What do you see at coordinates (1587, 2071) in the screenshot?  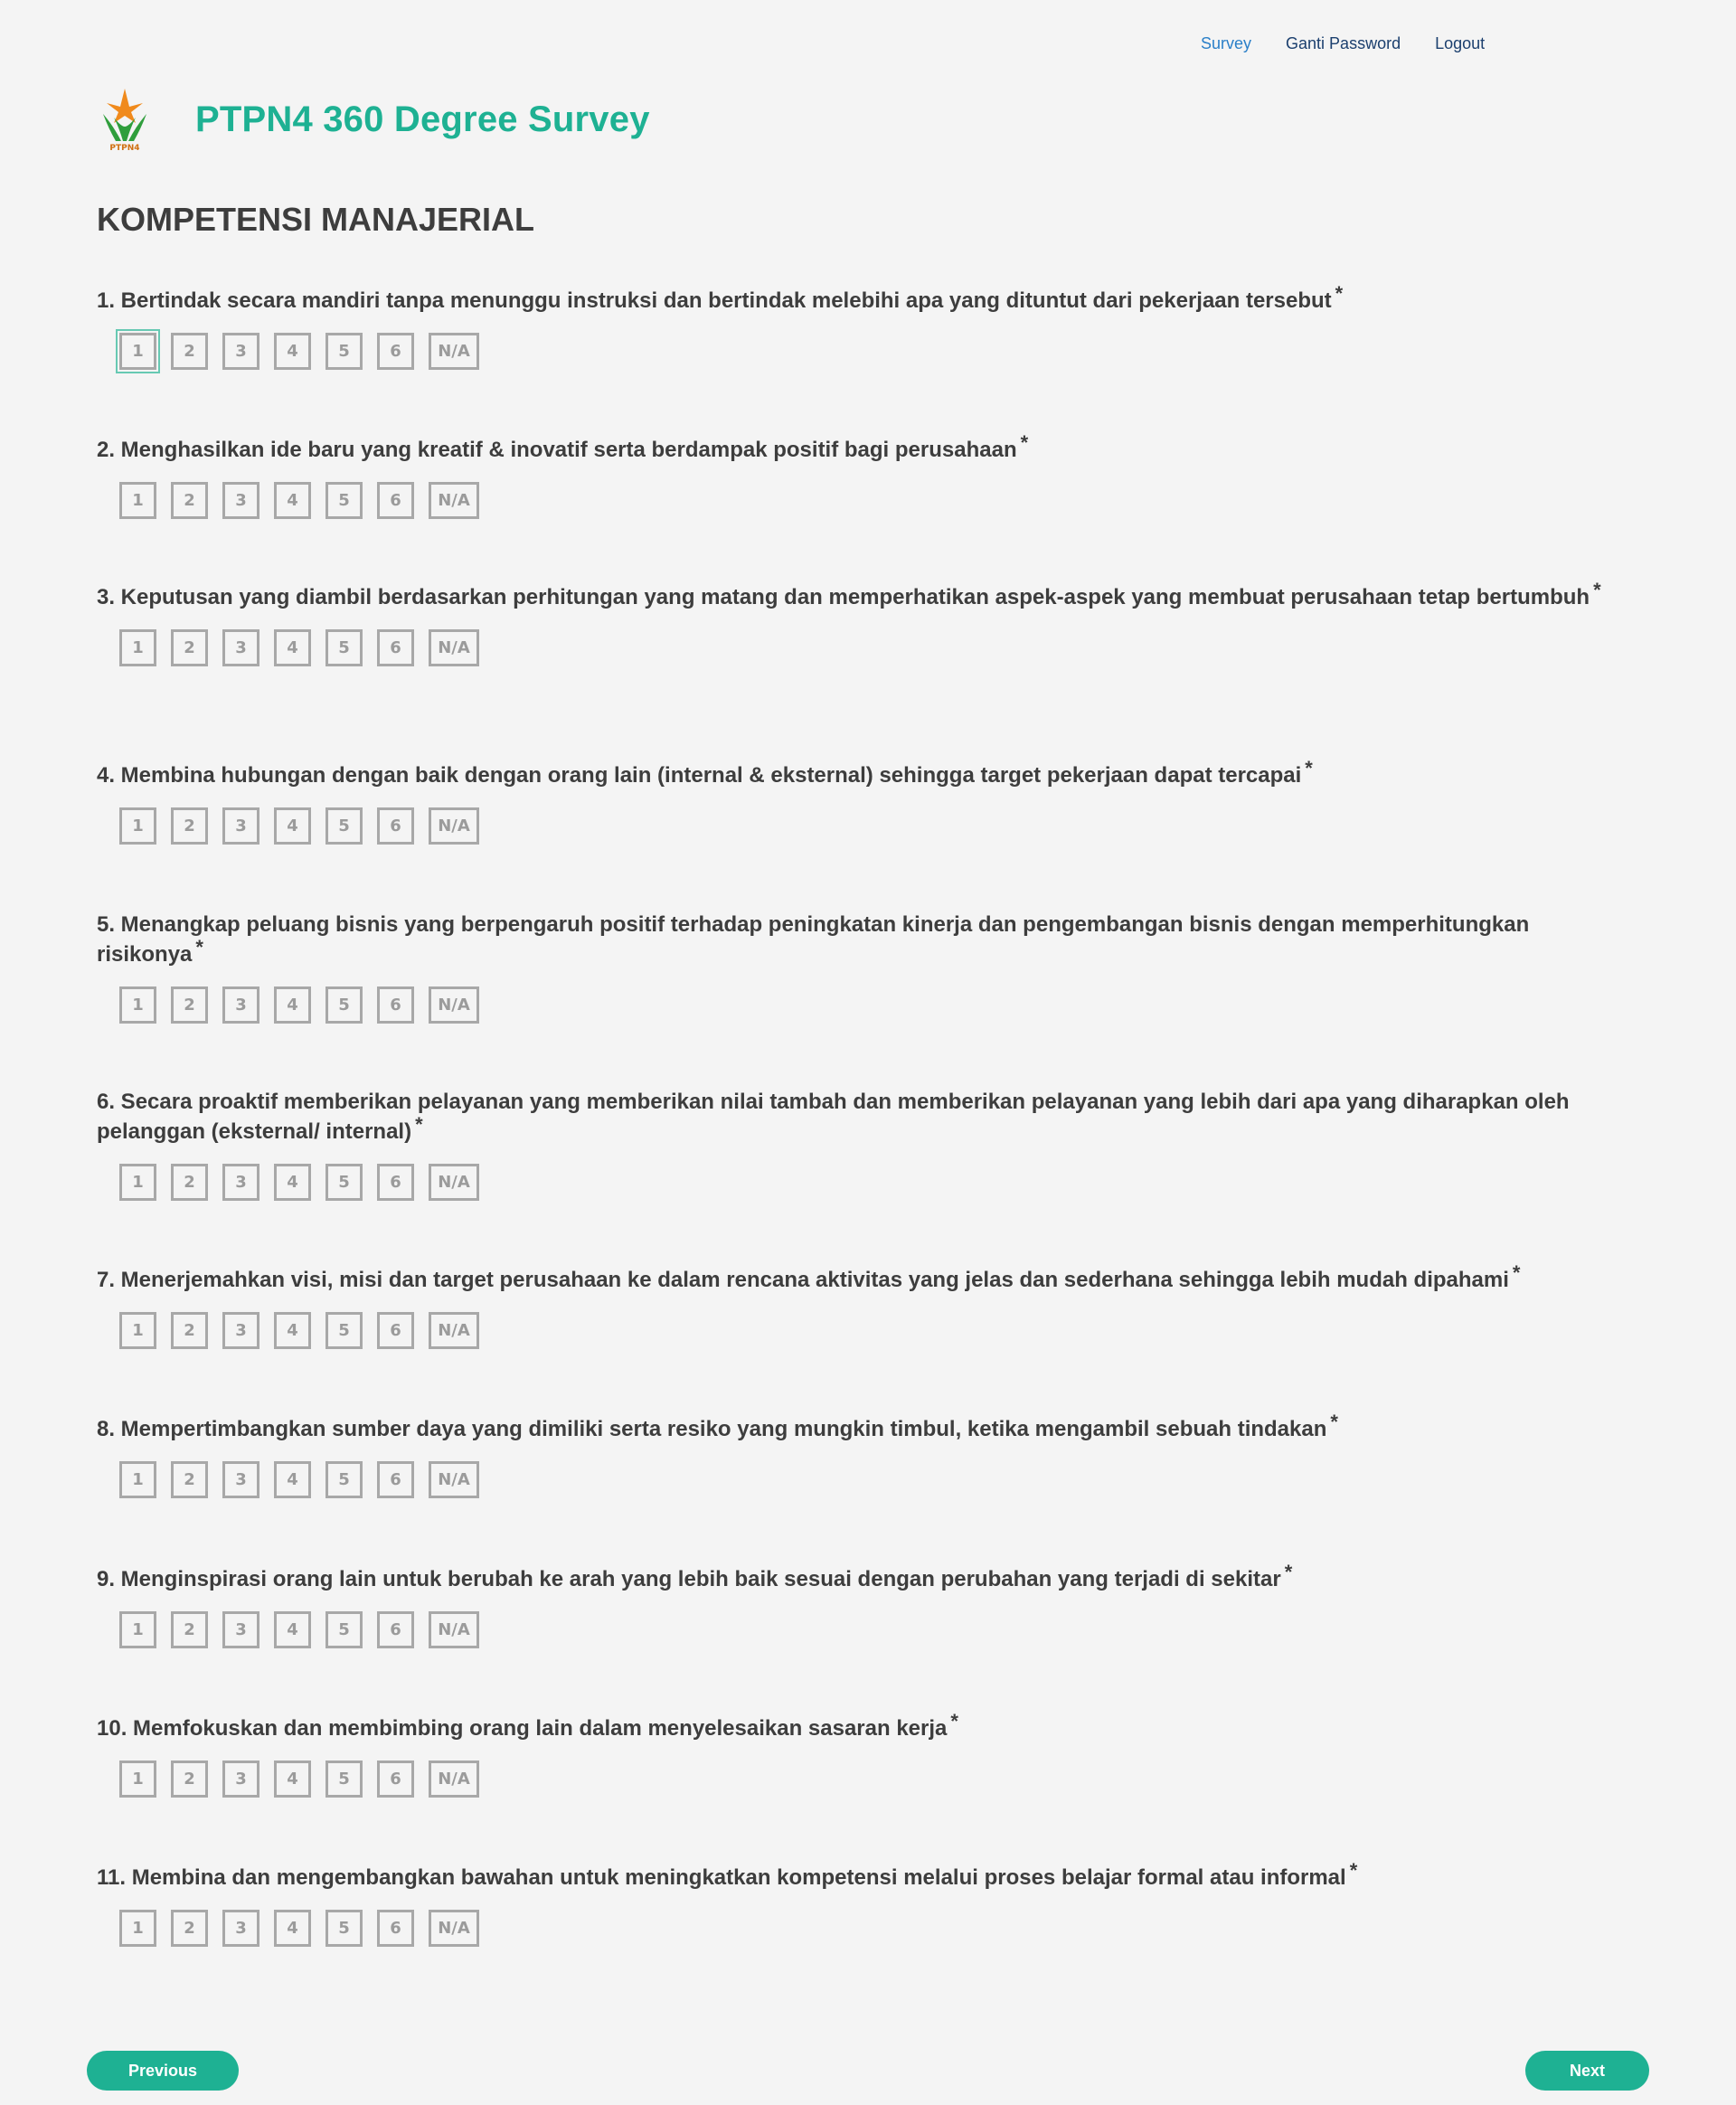 I see `next-button: Next` at bounding box center [1587, 2071].